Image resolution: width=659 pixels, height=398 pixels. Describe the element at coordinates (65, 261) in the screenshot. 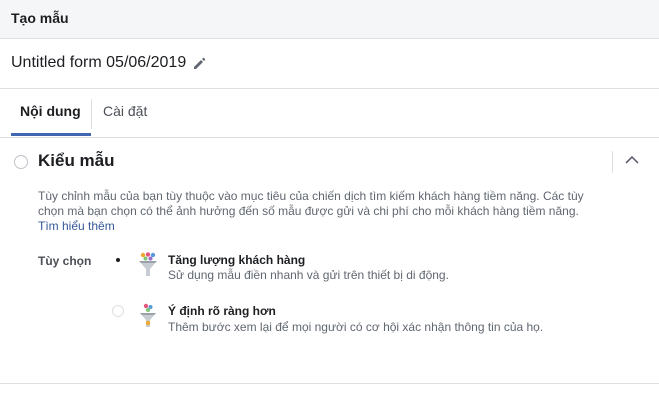

I see `options-label: Tùy chọn` at that location.